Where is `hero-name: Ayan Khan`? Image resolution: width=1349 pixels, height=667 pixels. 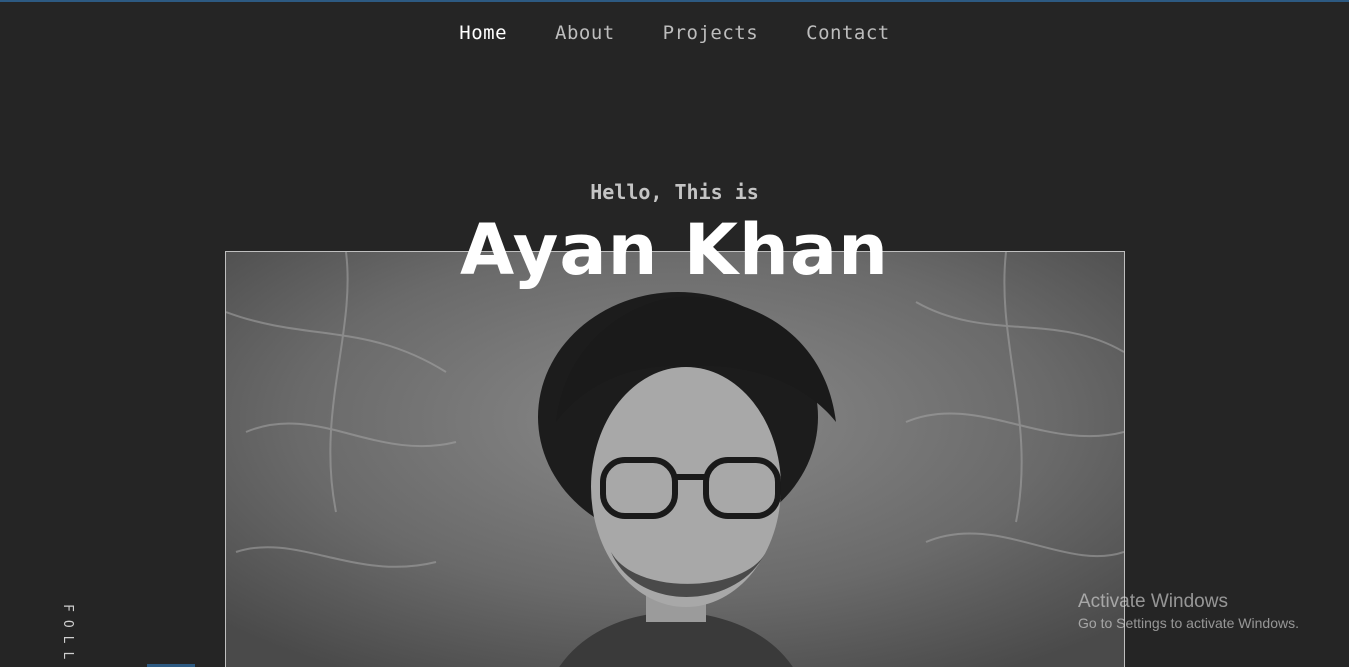
hero-name: Ayan Khan is located at coordinates (674, 250).